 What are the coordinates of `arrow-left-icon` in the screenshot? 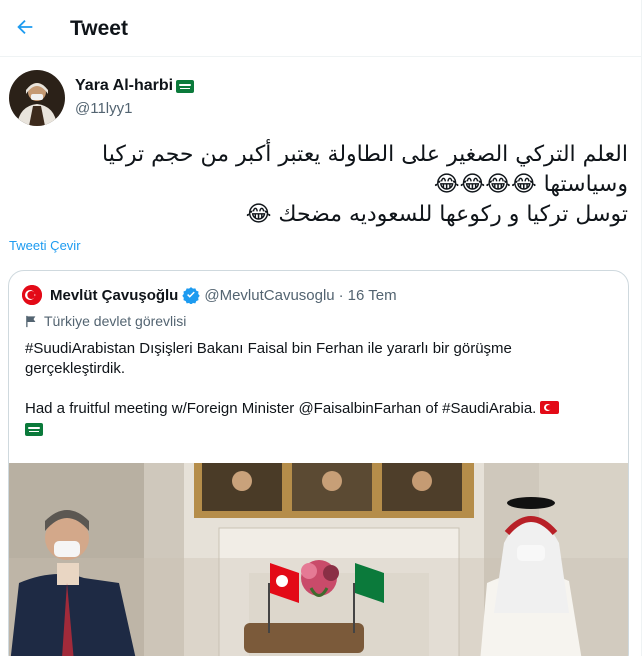 It's located at (25, 27).